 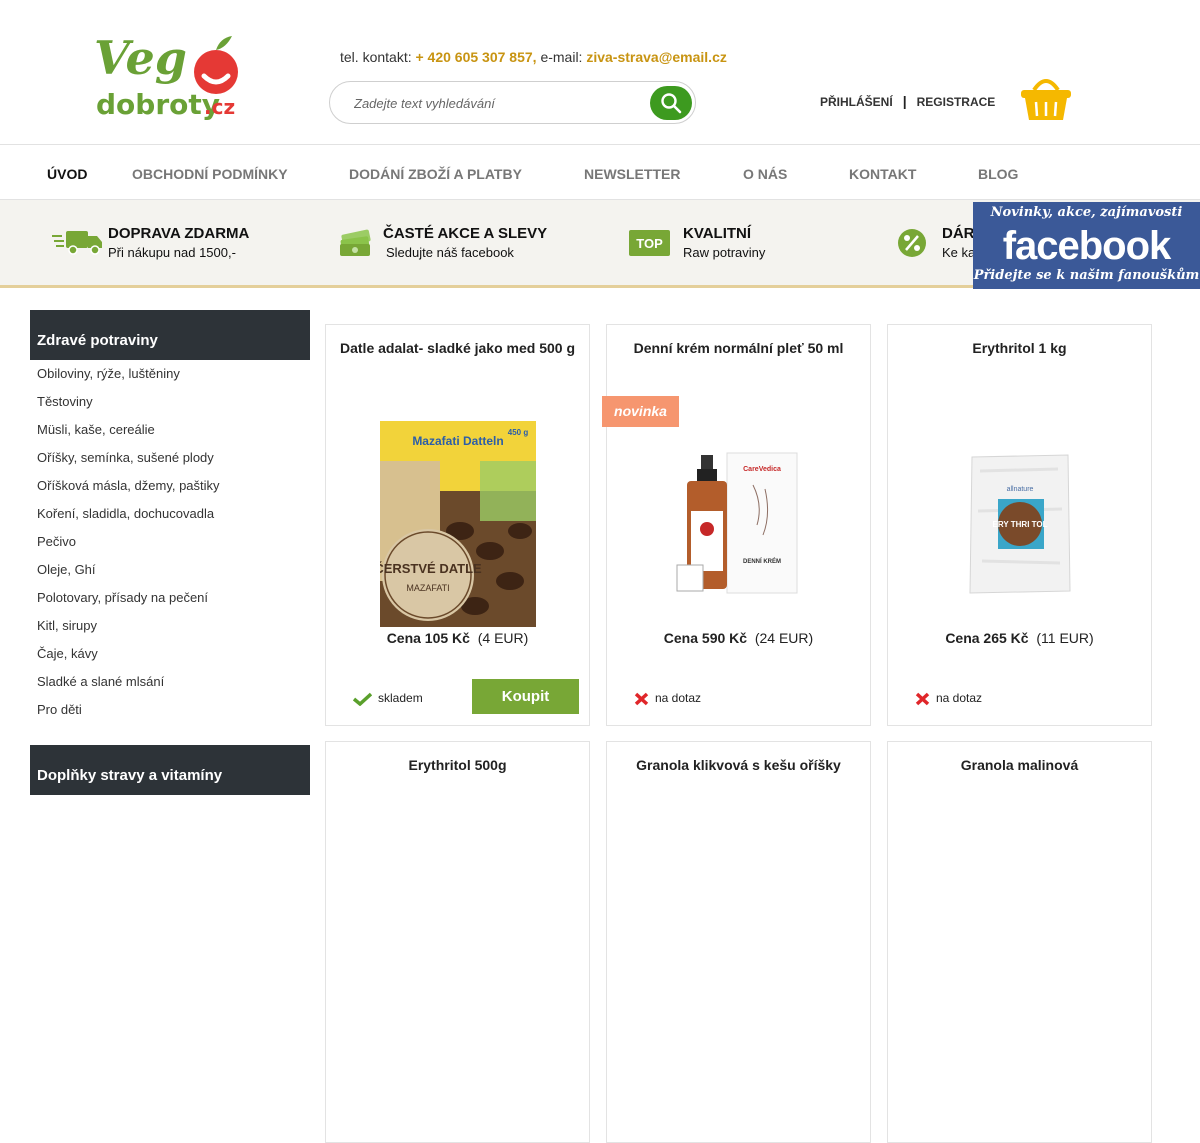 What do you see at coordinates (987, 638) in the screenshot?
I see `price-czk: Cena 265 Kč` at bounding box center [987, 638].